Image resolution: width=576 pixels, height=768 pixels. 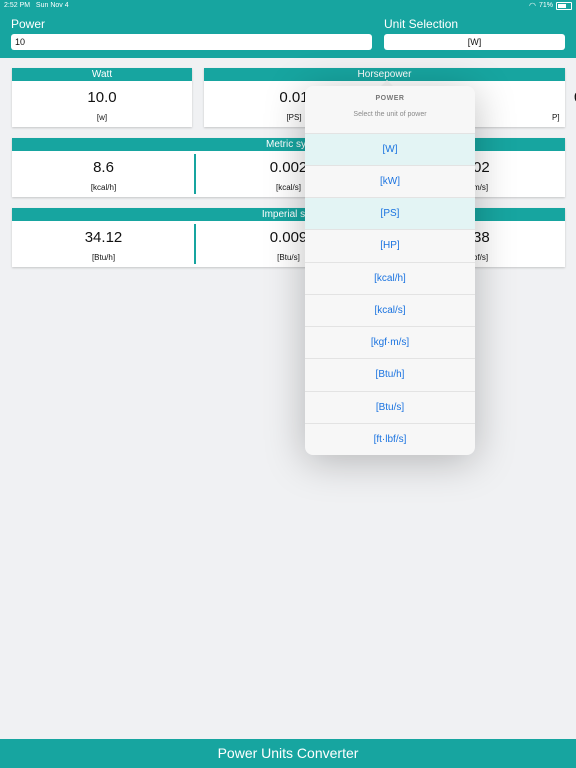 What do you see at coordinates (421, 24) in the screenshot?
I see `unit-selection-label: Unit Selection` at bounding box center [421, 24].